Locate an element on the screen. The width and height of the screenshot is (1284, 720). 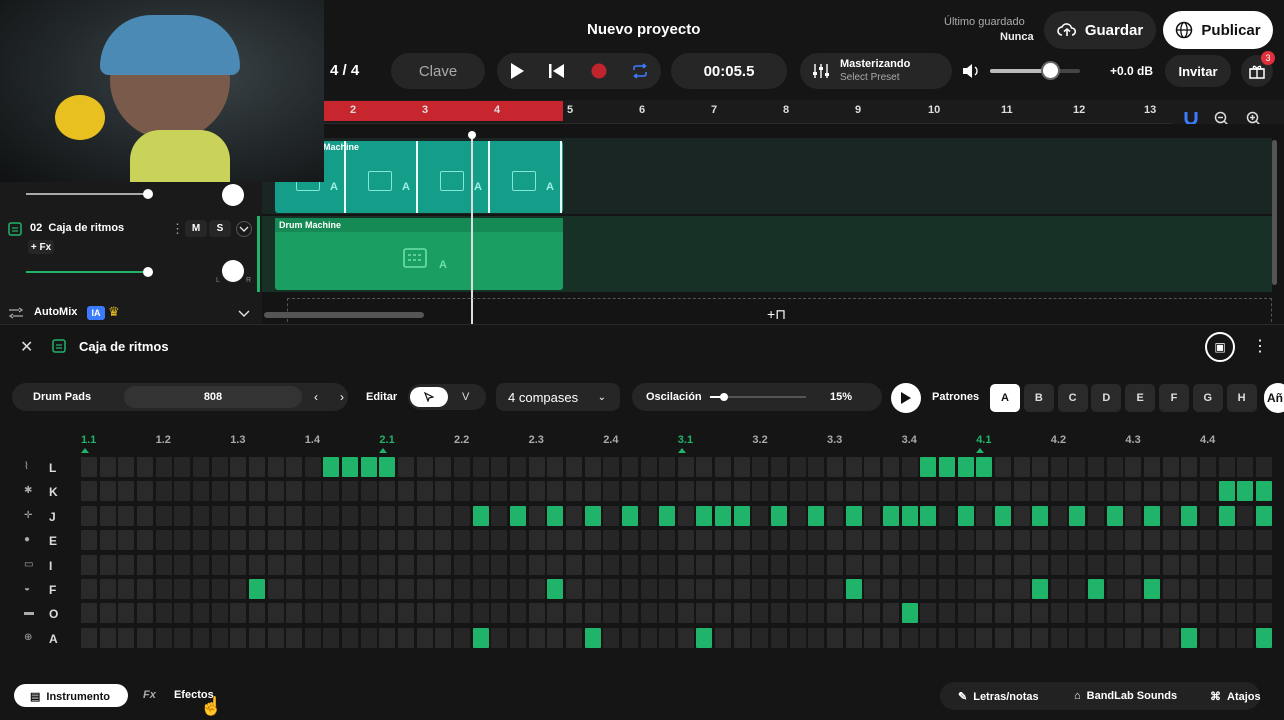
track-1-pan-knob is located at coordinates (233, 195).